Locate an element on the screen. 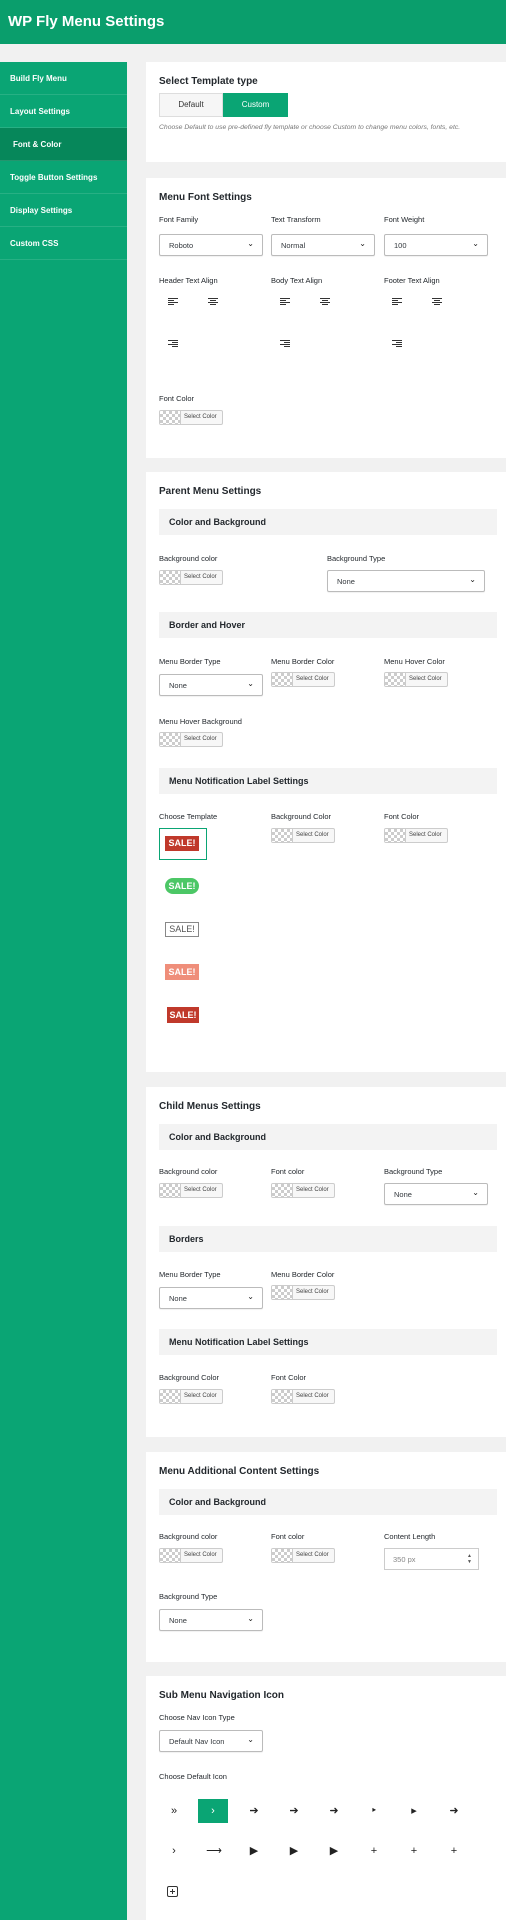 The width and height of the screenshot is (506, 1920). font-color-picker: Select Color is located at coordinates (191, 417).